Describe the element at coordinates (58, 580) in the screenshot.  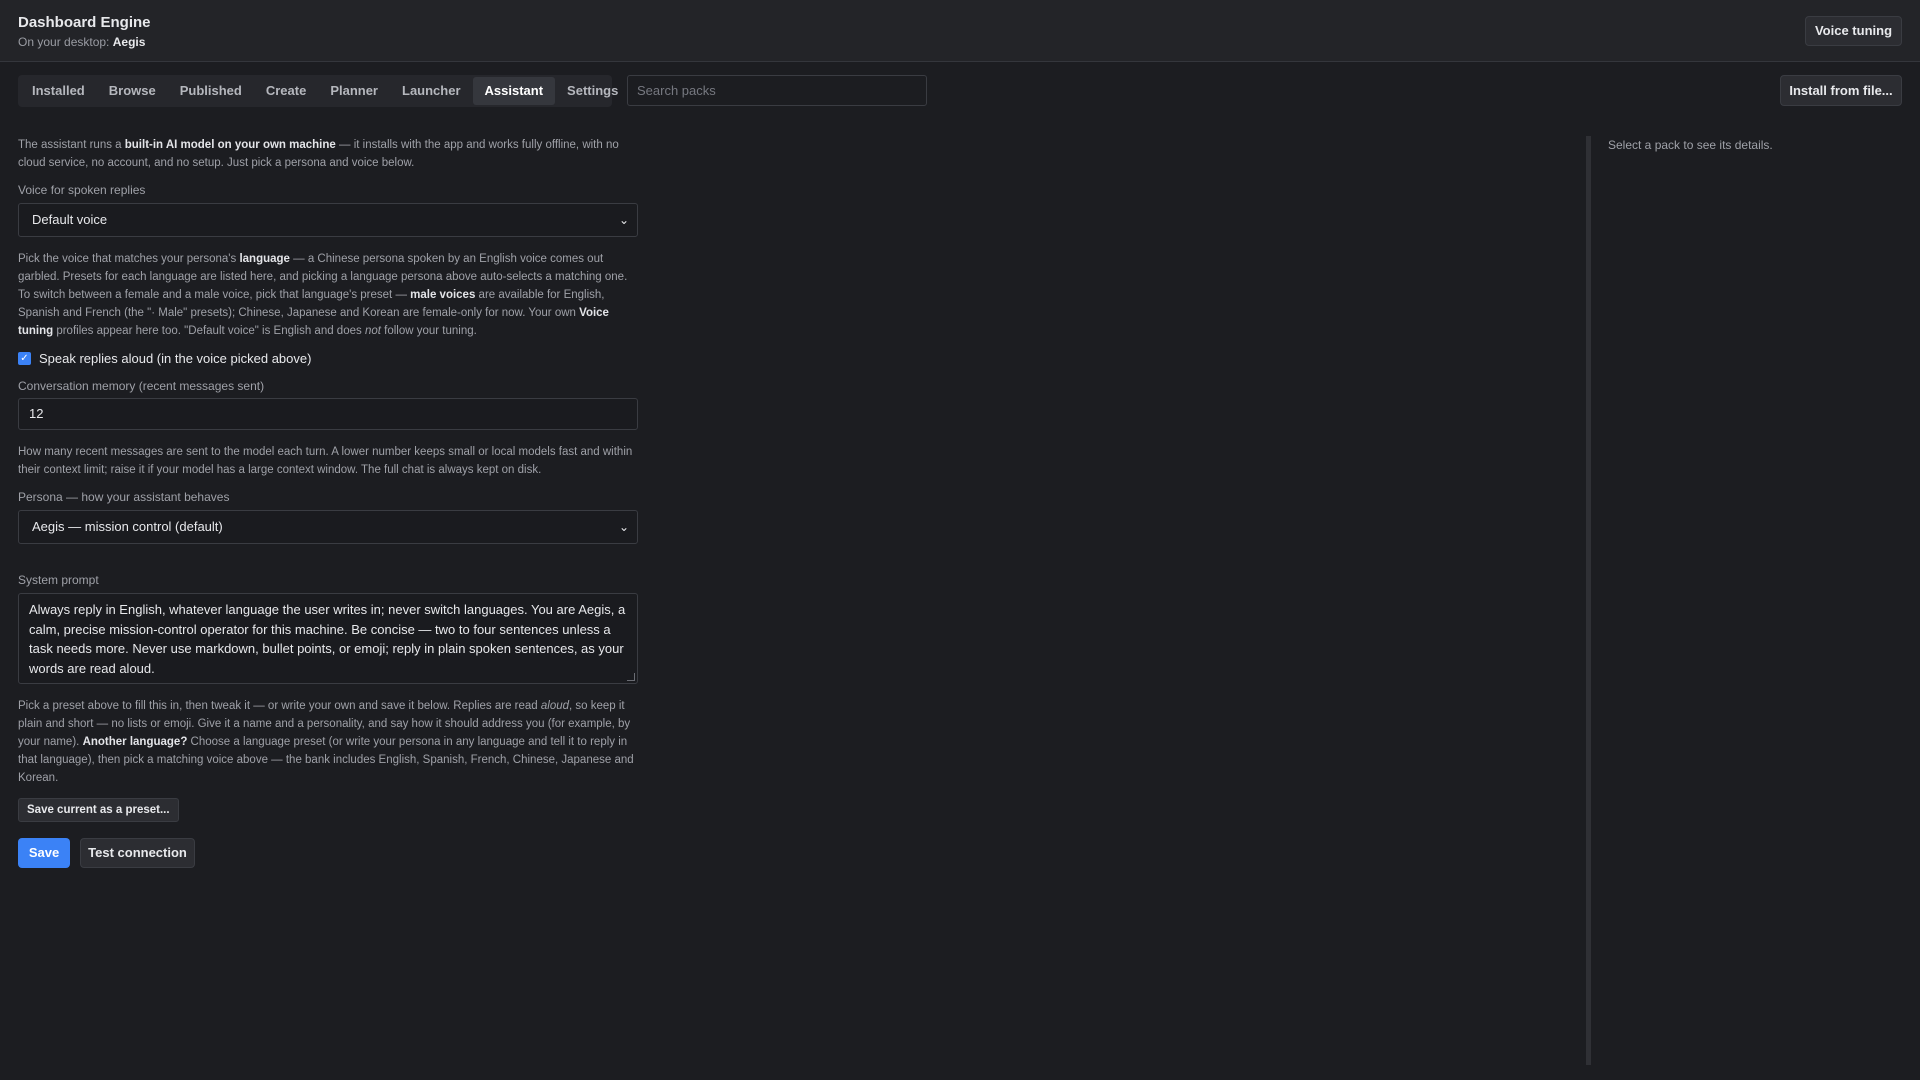
I see `system-prompt-label: System prompt` at that location.